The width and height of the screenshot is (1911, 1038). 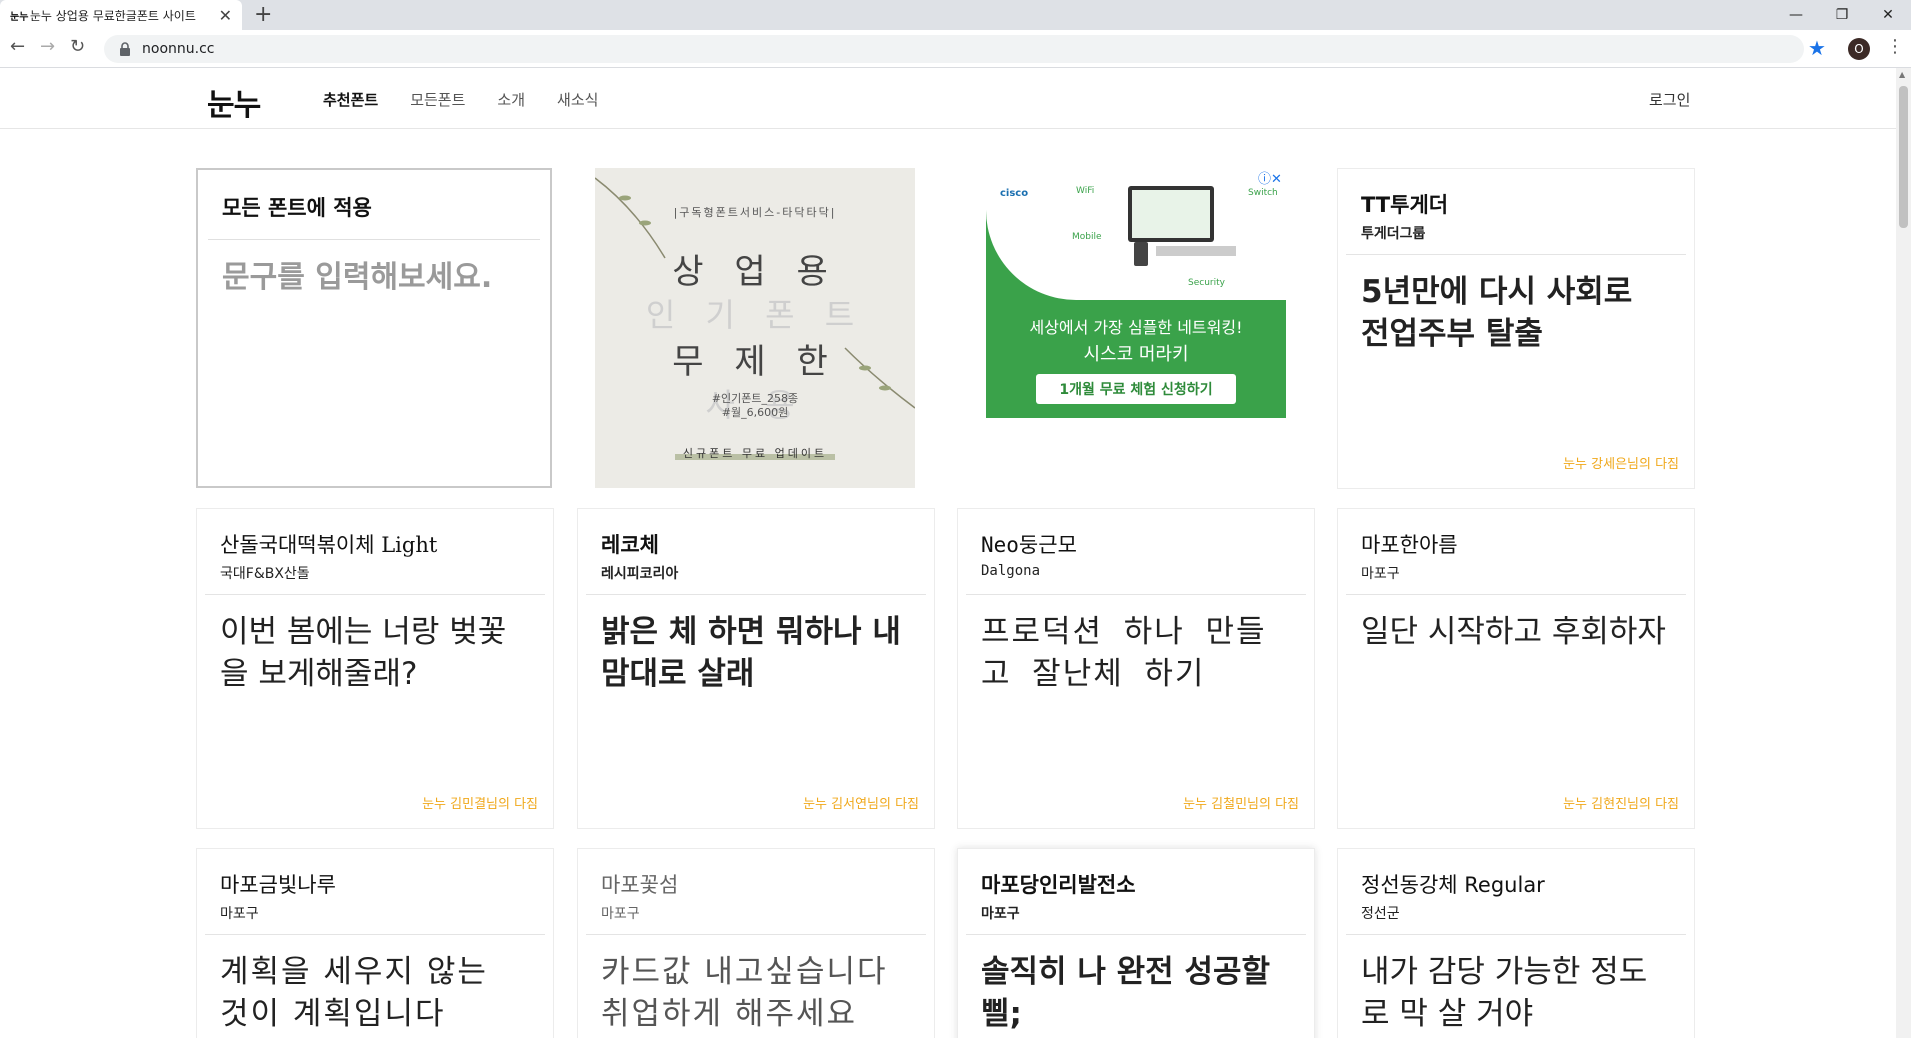 I want to click on pledge-text: 눈누 강세은님의 다짐, so click(x=1621, y=464).